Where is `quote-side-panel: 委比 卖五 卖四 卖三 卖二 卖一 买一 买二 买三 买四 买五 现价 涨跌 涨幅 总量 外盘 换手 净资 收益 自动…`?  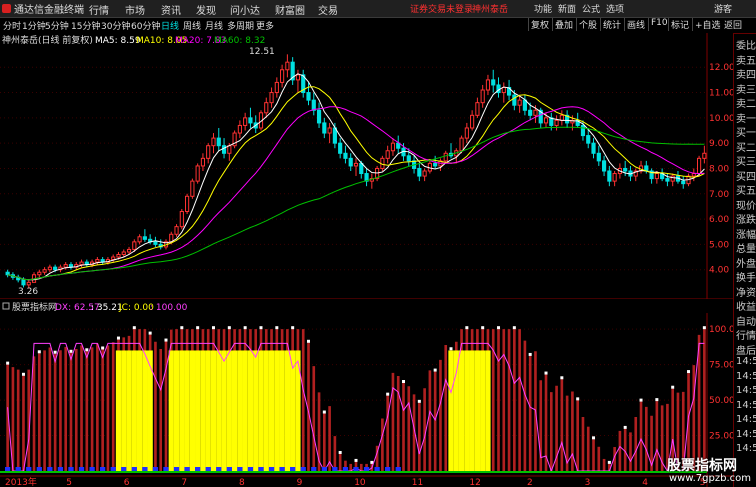 quote-side-panel: 委比 卖五 卖四 卖三 卖二 卖一 买一 买二 买三 买四 买五 现价 涨跌 涨幅 总量 外盘 换手 净资 收益 自动… is located at coordinates (744, 260).